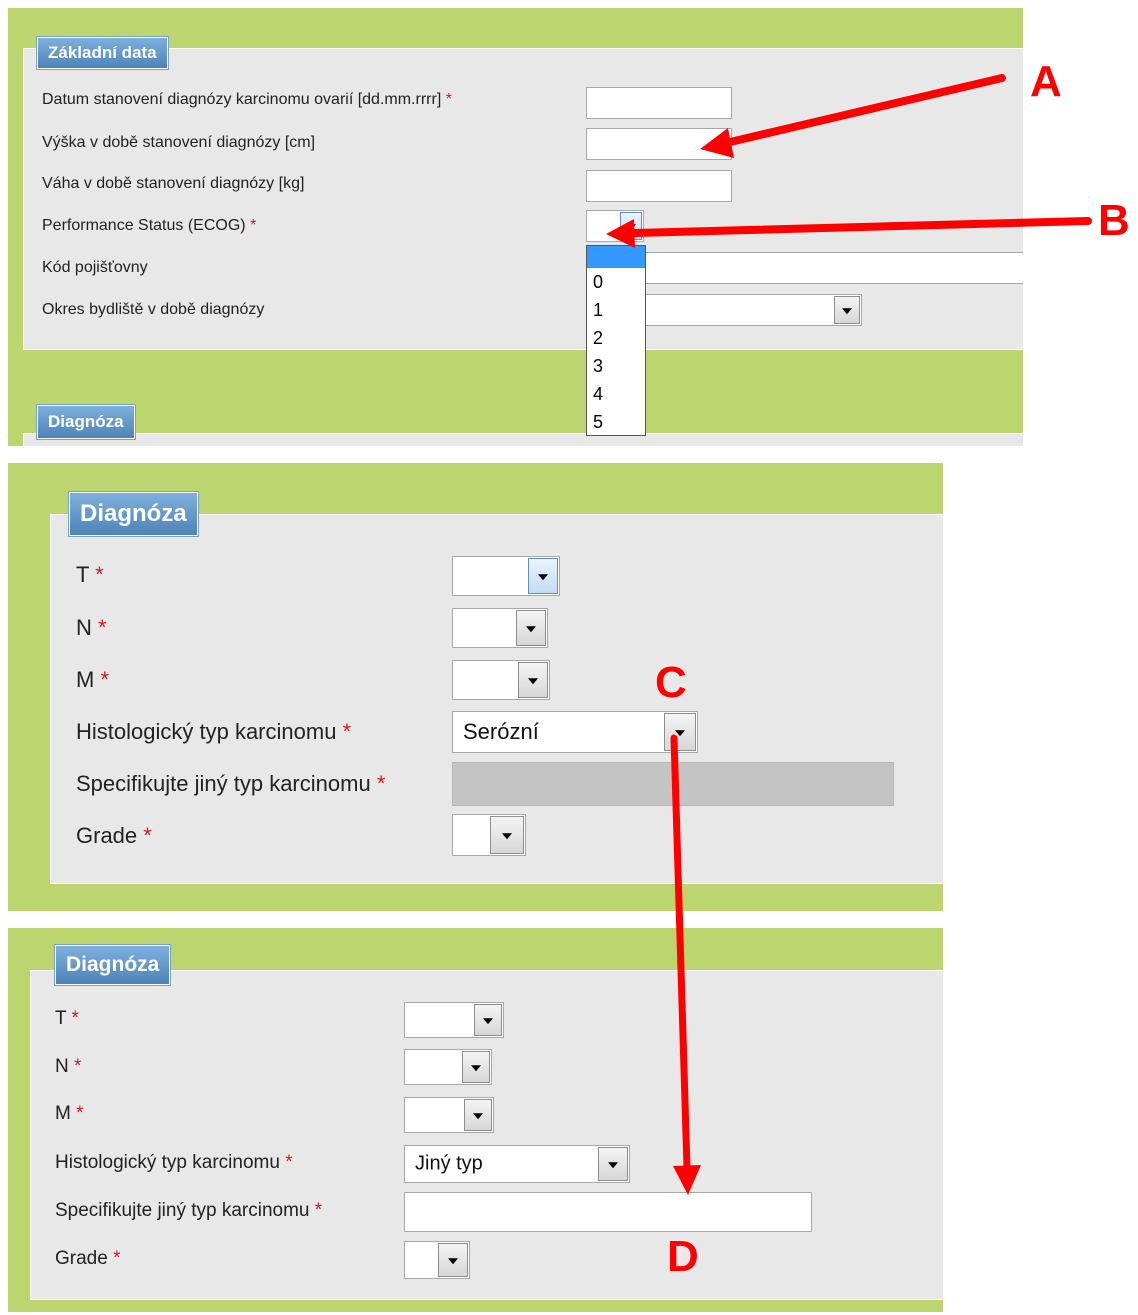 The image size is (1138, 1315). Describe the element at coordinates (575, 732) in the screenshot. I see `histology-select: Serózní` at that location.